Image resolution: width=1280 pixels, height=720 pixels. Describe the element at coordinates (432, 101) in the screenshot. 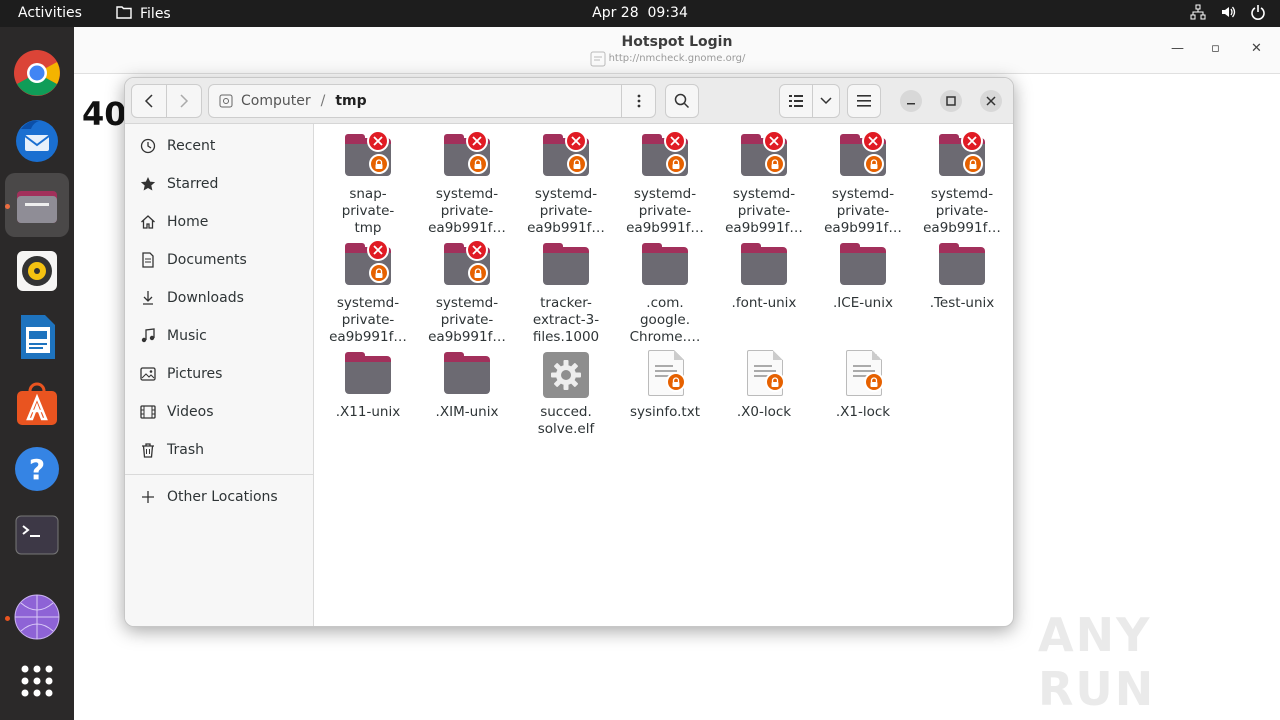

I see `path-bar: Computer / tmp` at that location.